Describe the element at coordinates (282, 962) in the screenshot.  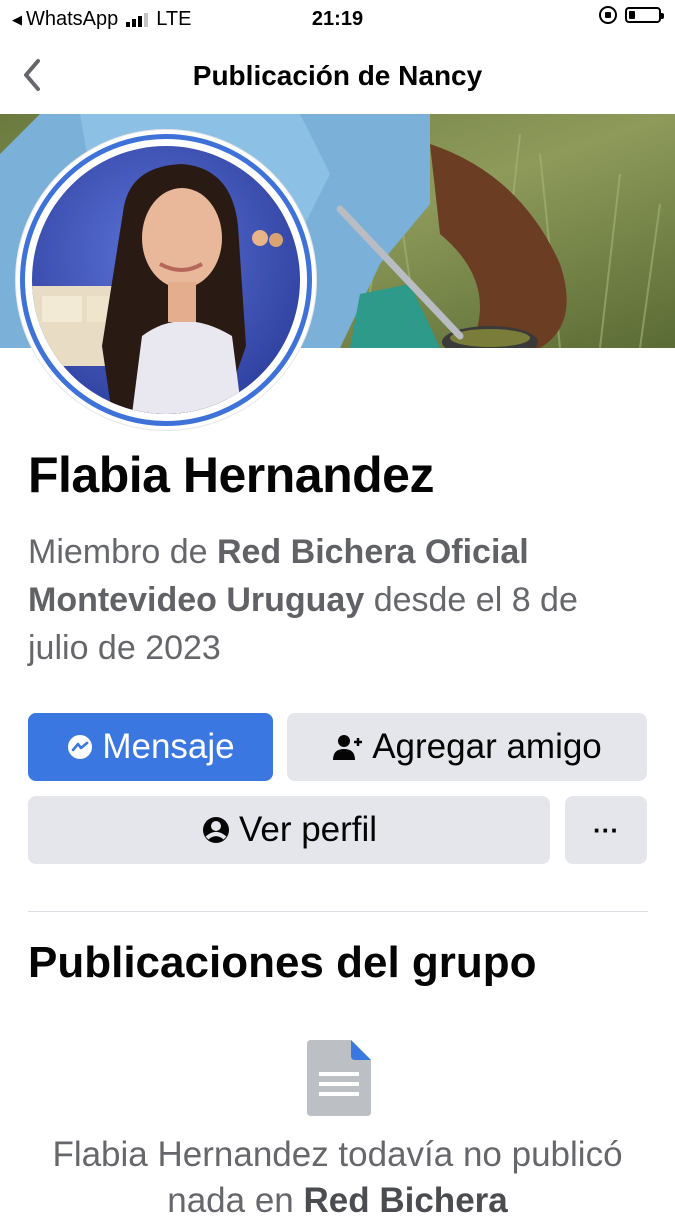
I see `group-posts-title: Publicaciones del grupo` at that location.